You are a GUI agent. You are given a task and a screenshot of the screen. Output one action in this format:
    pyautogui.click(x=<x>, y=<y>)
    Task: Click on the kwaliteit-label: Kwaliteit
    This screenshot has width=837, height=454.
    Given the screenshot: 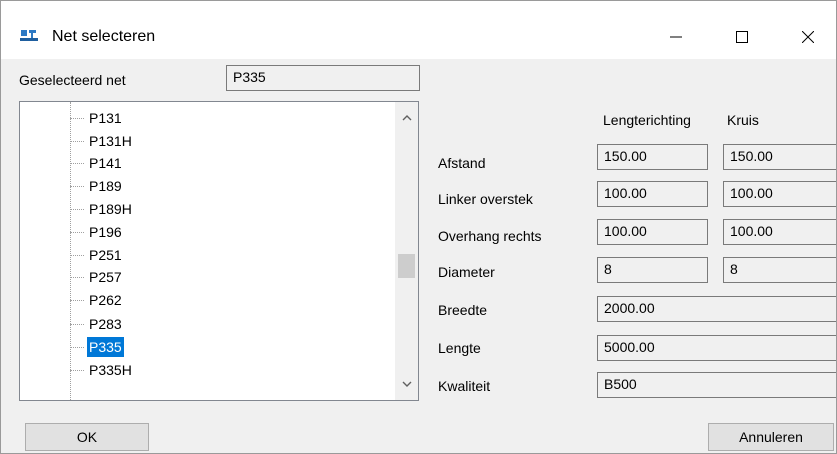 What is the action you would take?
    pyautogui.click(x=464, y=386)
    